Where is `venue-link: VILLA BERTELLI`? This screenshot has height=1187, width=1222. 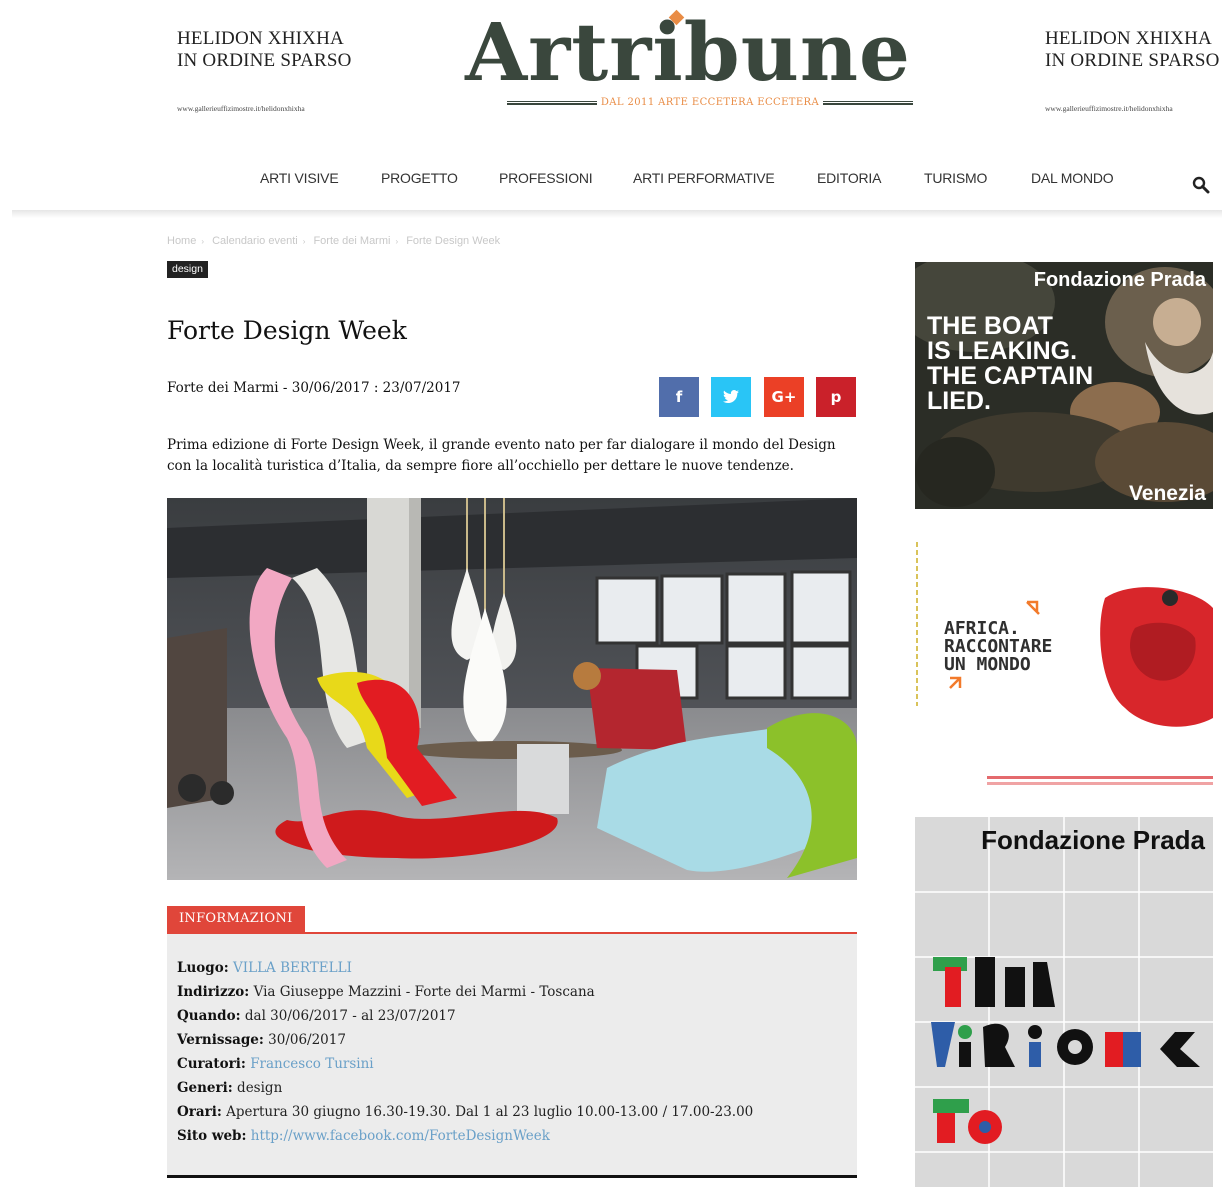
venue-link: VILLA BERTELLI is located at coordinates (292, 968).